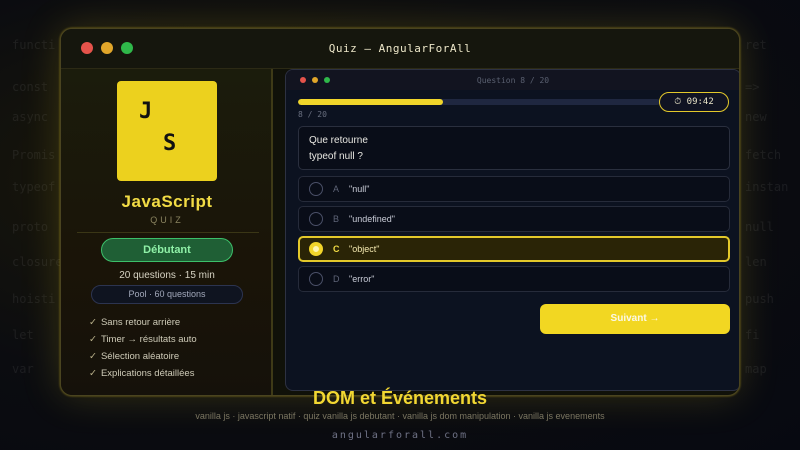 This screenshot has height=450, width=800. What do you see at coordinates (312, 114) in the screenshot?
I see `progress-text: 8 / 20` at bounding box center [312, 114].